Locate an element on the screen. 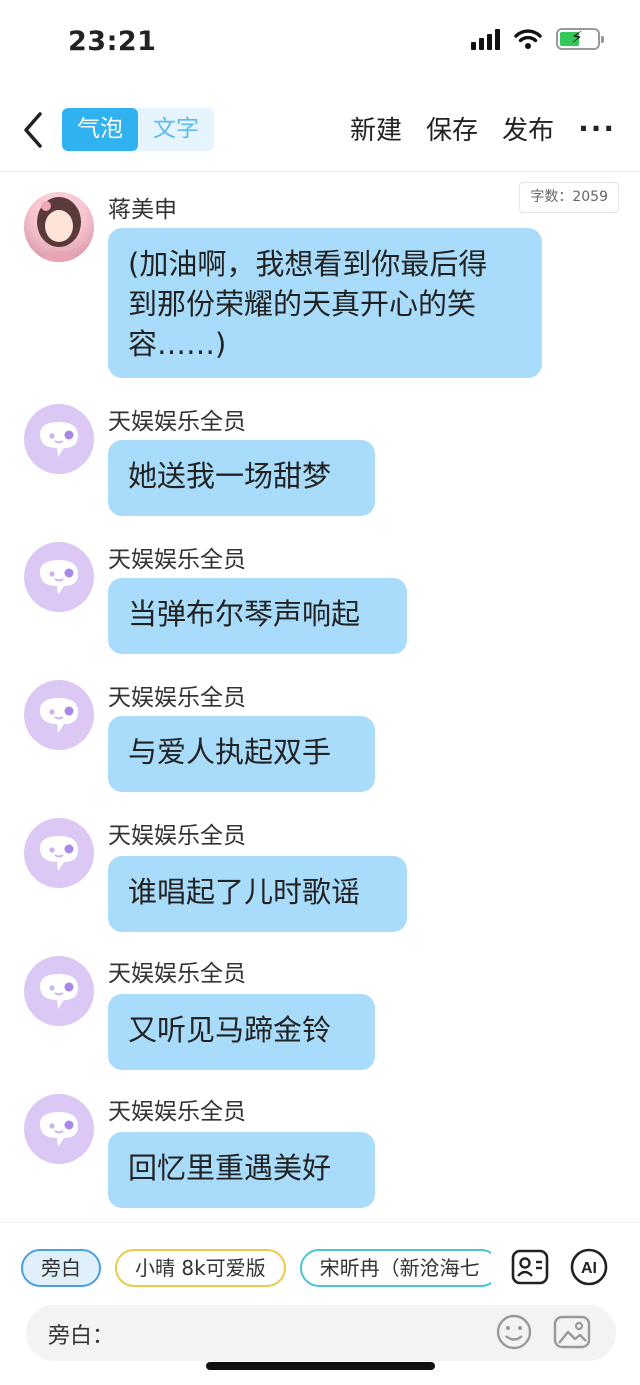  role-chips: 旁白 小晴 8k可爱版 宋昕冉（新沧海七 is located at coordinates (256, 1269).